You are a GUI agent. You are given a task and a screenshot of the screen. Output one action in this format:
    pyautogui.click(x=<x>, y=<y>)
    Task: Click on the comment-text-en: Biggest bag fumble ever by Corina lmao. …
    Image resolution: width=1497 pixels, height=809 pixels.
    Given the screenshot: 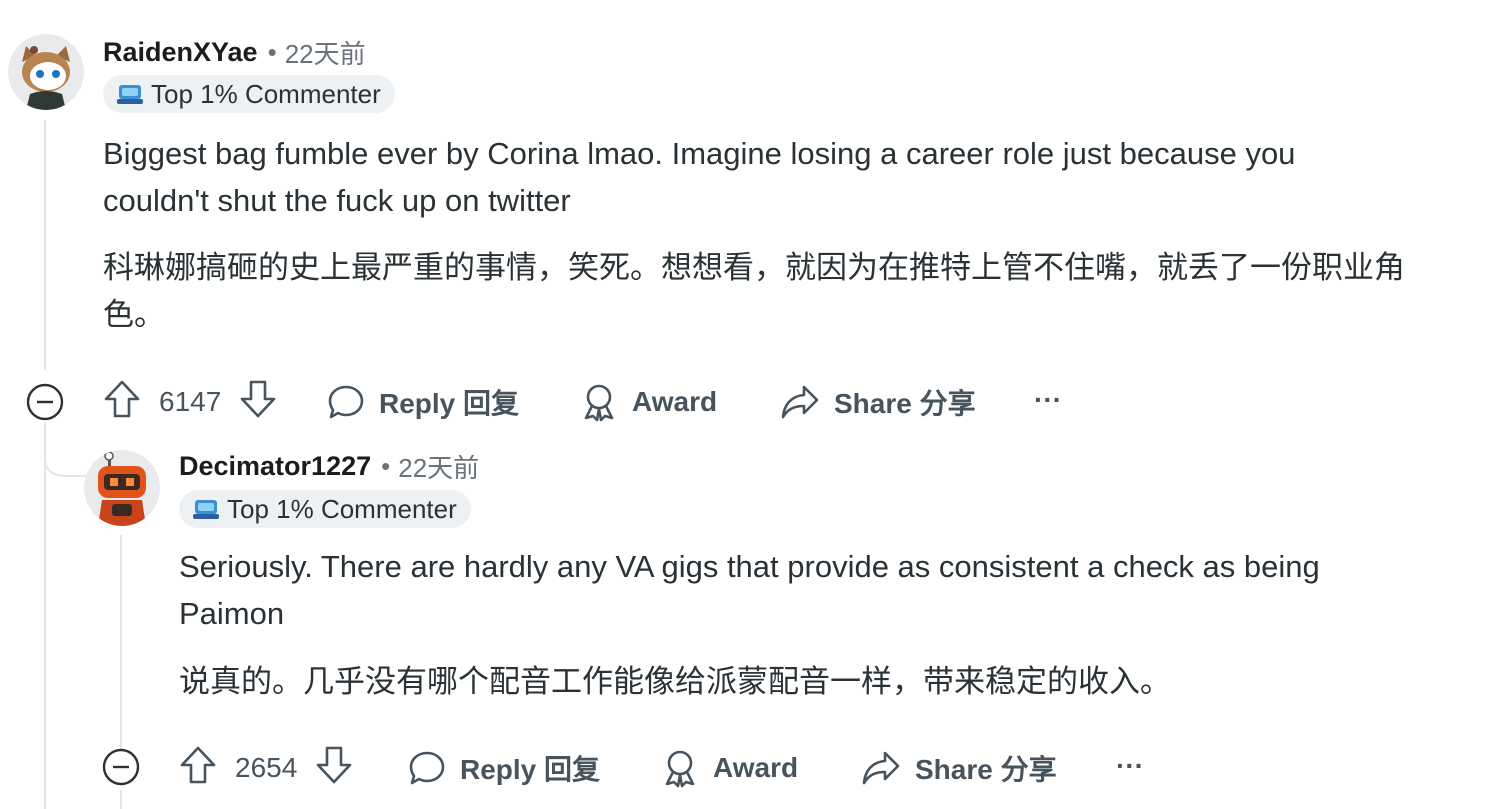 What is the action you would take?
    pyautogui.click(x=699, y=177)
    